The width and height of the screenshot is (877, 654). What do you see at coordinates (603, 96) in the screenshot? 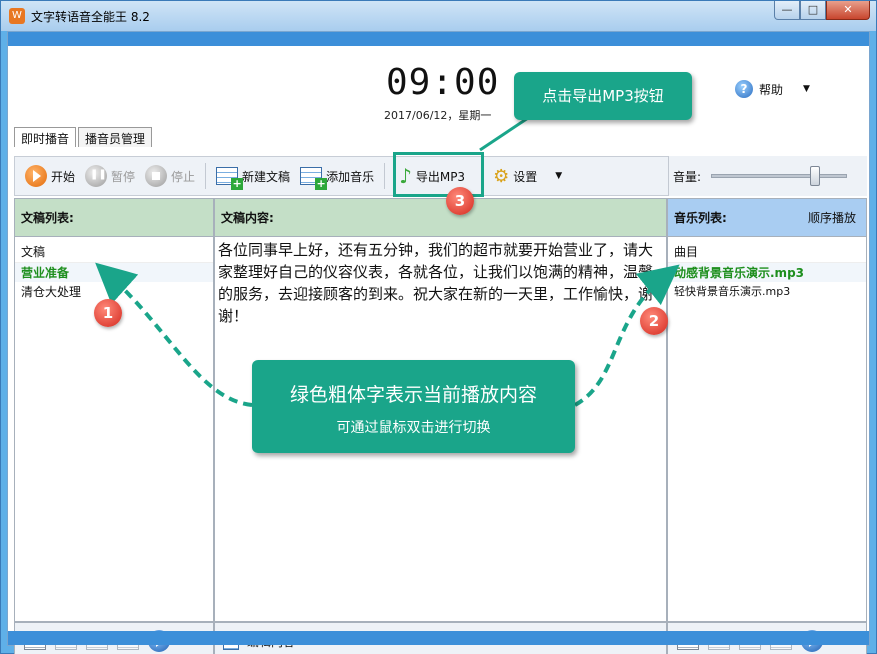
I see `export-callout: 点击导出MP3按钮` at bounding box center [603, 96].